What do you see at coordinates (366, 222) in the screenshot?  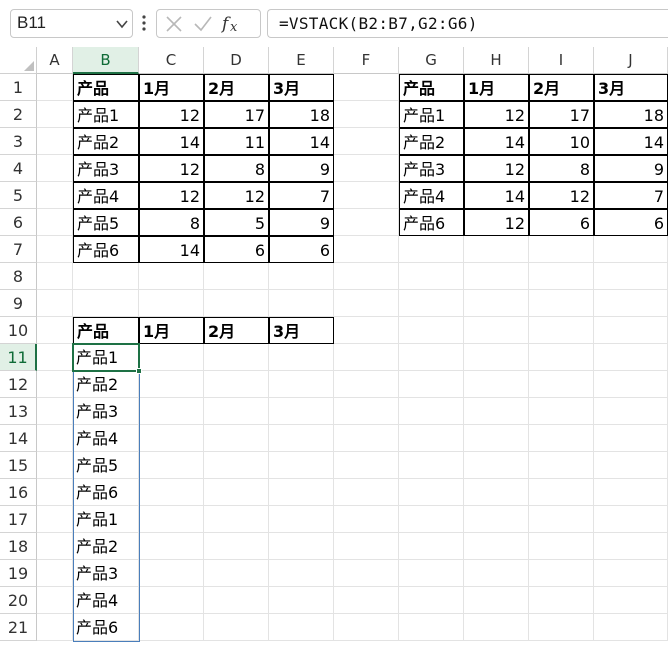 I see `cell-f6` at bounding box center [366, 222].